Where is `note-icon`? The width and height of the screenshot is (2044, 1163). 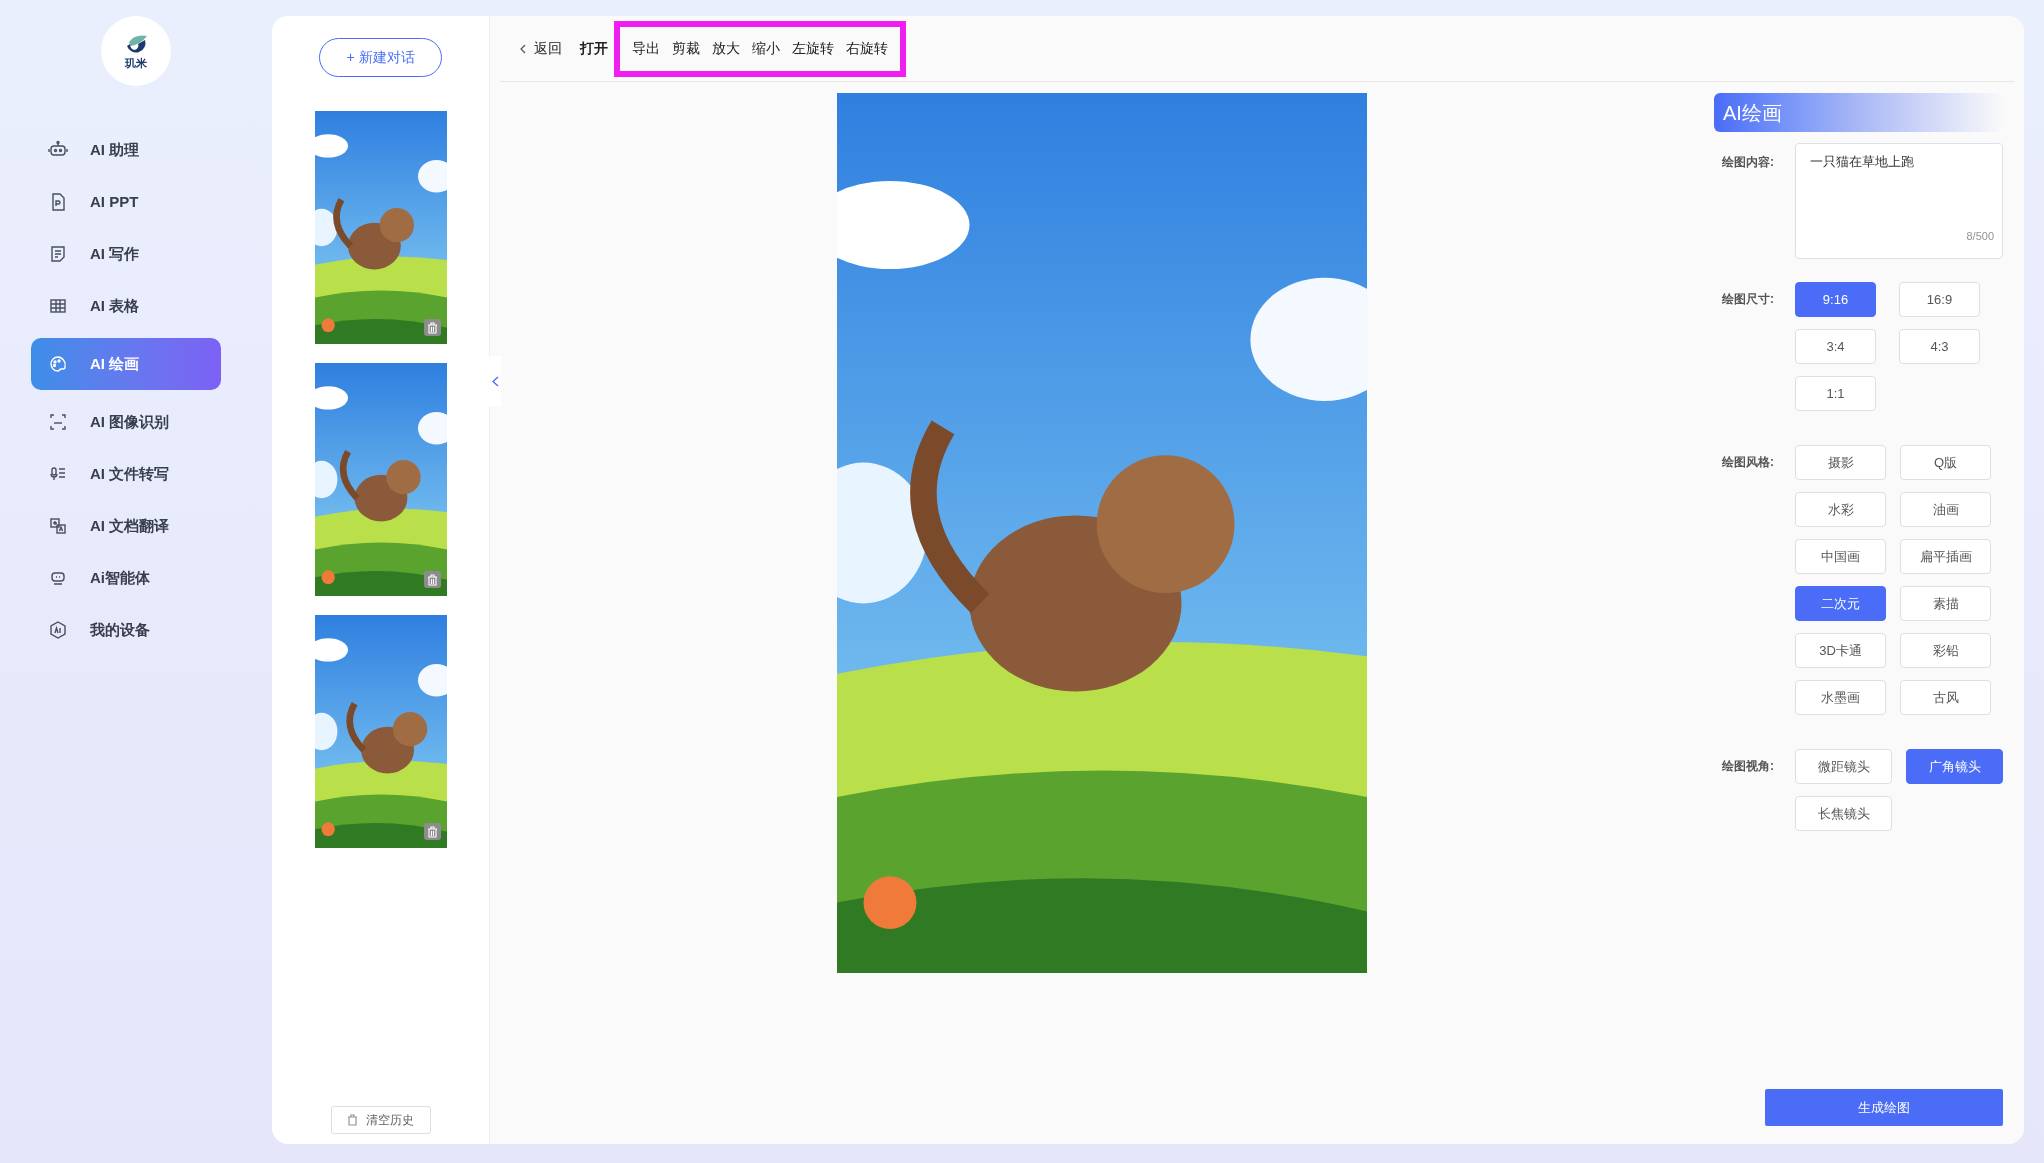 note-icon is located at coordinates (58, 254).